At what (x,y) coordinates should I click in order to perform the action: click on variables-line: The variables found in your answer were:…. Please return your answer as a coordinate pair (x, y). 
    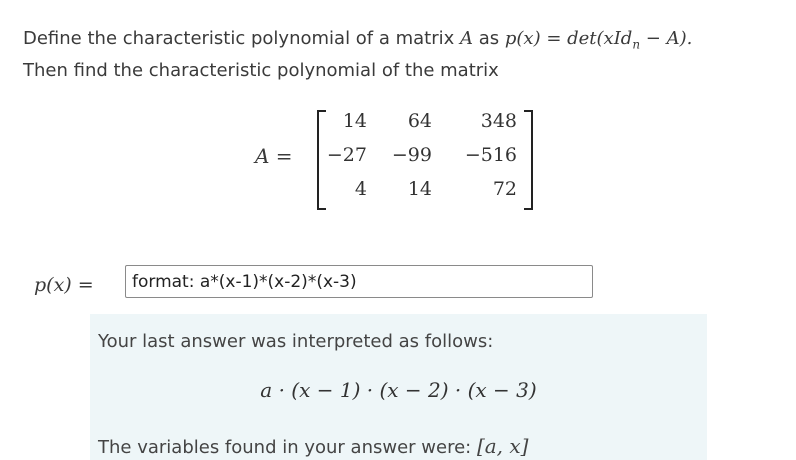
    Looking at the image, I should click on (313, 446).